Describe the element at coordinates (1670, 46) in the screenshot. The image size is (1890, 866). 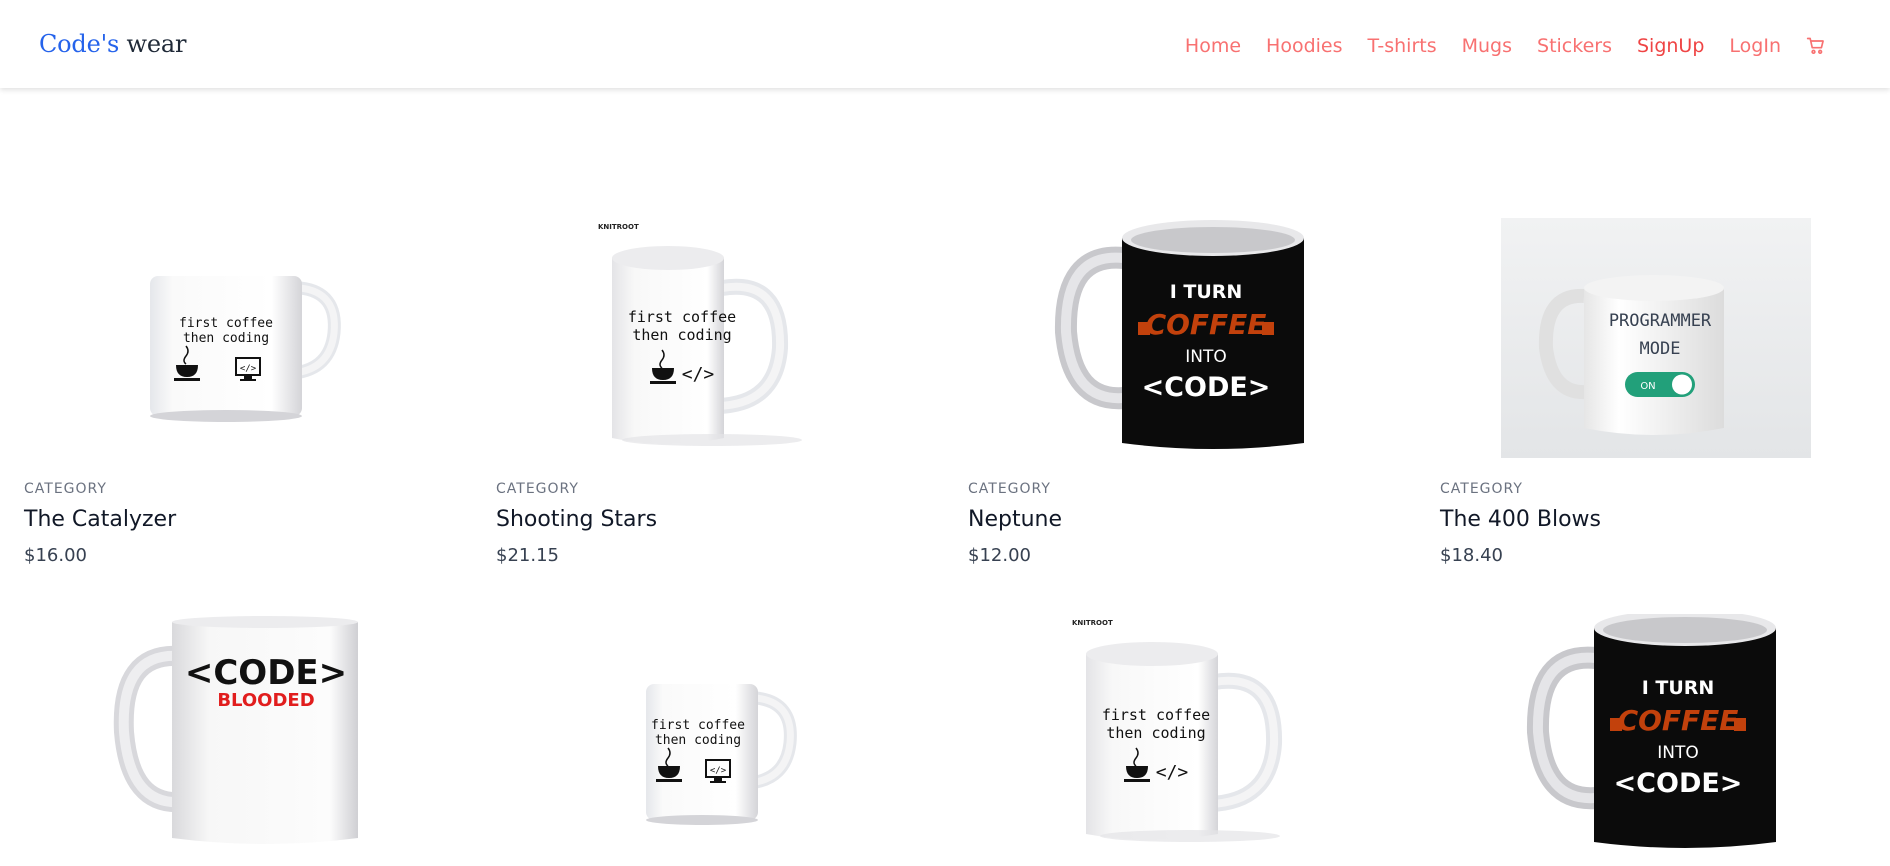
I see `nav-signup: SignUp` at that location.